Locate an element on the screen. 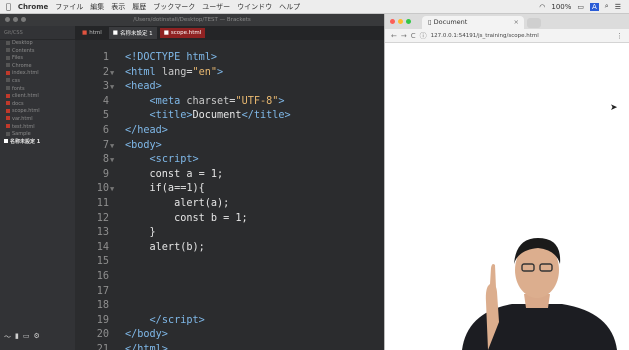 The width and height of the screenshot is (629, 350). browser-window-controls is located at coordinates (400, 21).